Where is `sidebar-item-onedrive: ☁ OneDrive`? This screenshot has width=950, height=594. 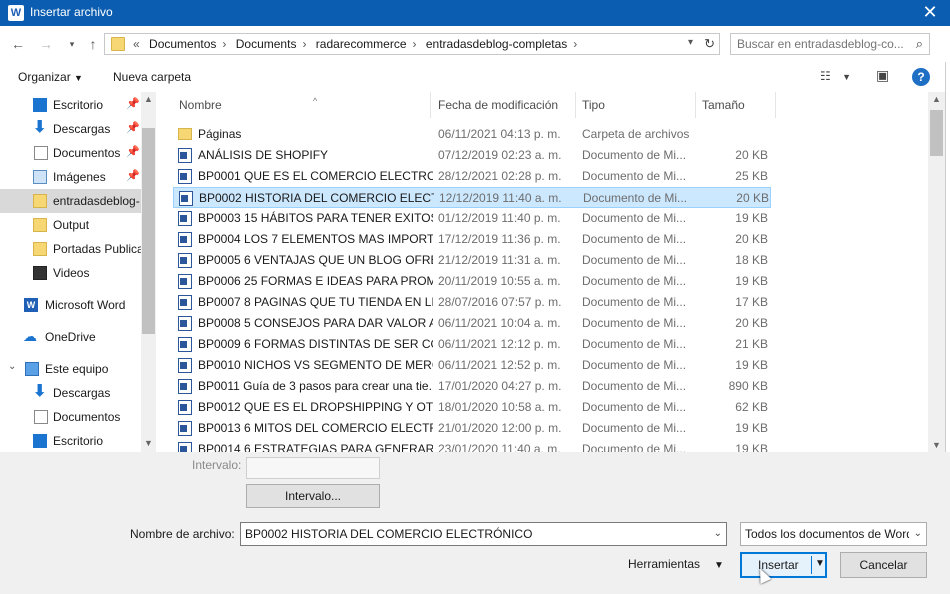 sidebar-item-onedrive: ☁ OneDrive is located at coordinates (70, 337).